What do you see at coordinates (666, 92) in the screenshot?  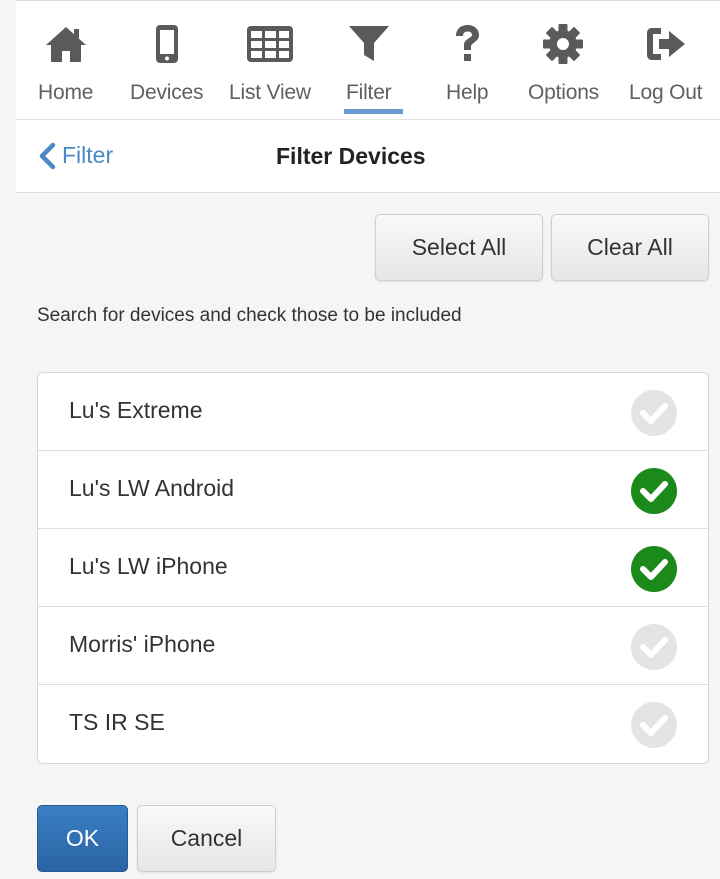 I see `nav-label: Log Out` at bounding box center [666, 92].